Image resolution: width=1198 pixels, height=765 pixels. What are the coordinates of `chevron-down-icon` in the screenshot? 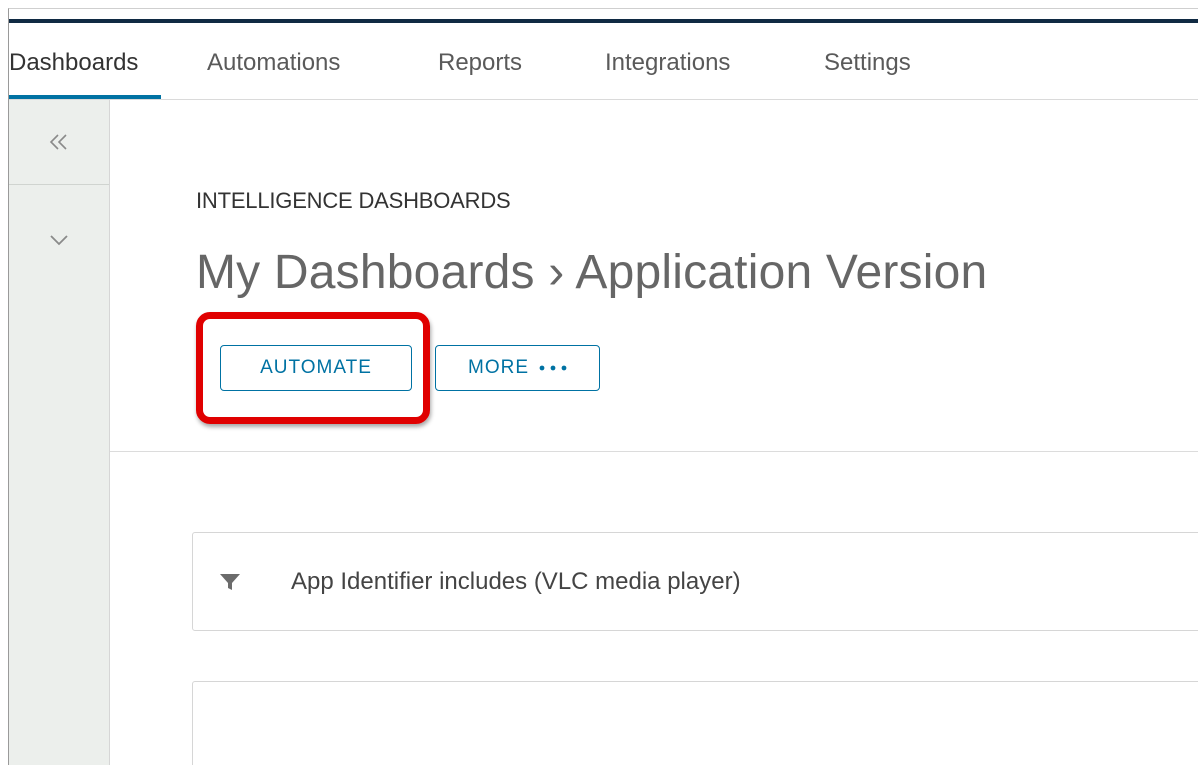 It's located at (59, 240).